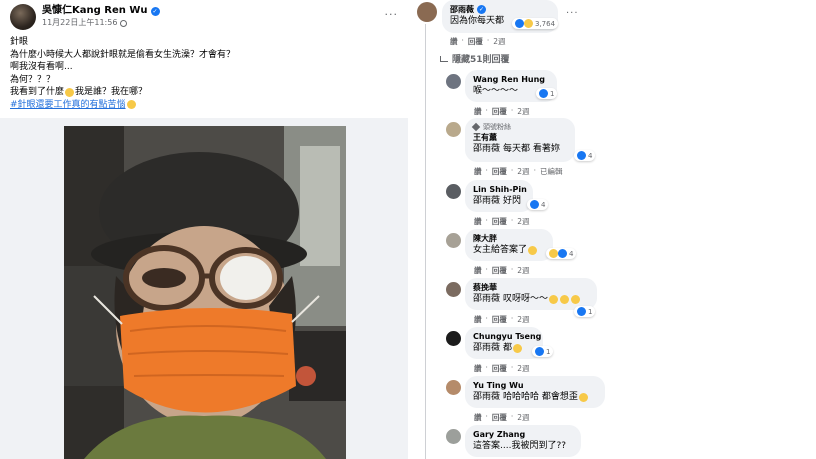  What do you see at coordinates (95, 11) in the screenshot?
I see `author-name: 吳慷仁Kang Ren Wu` at bounding box center [95, 11].